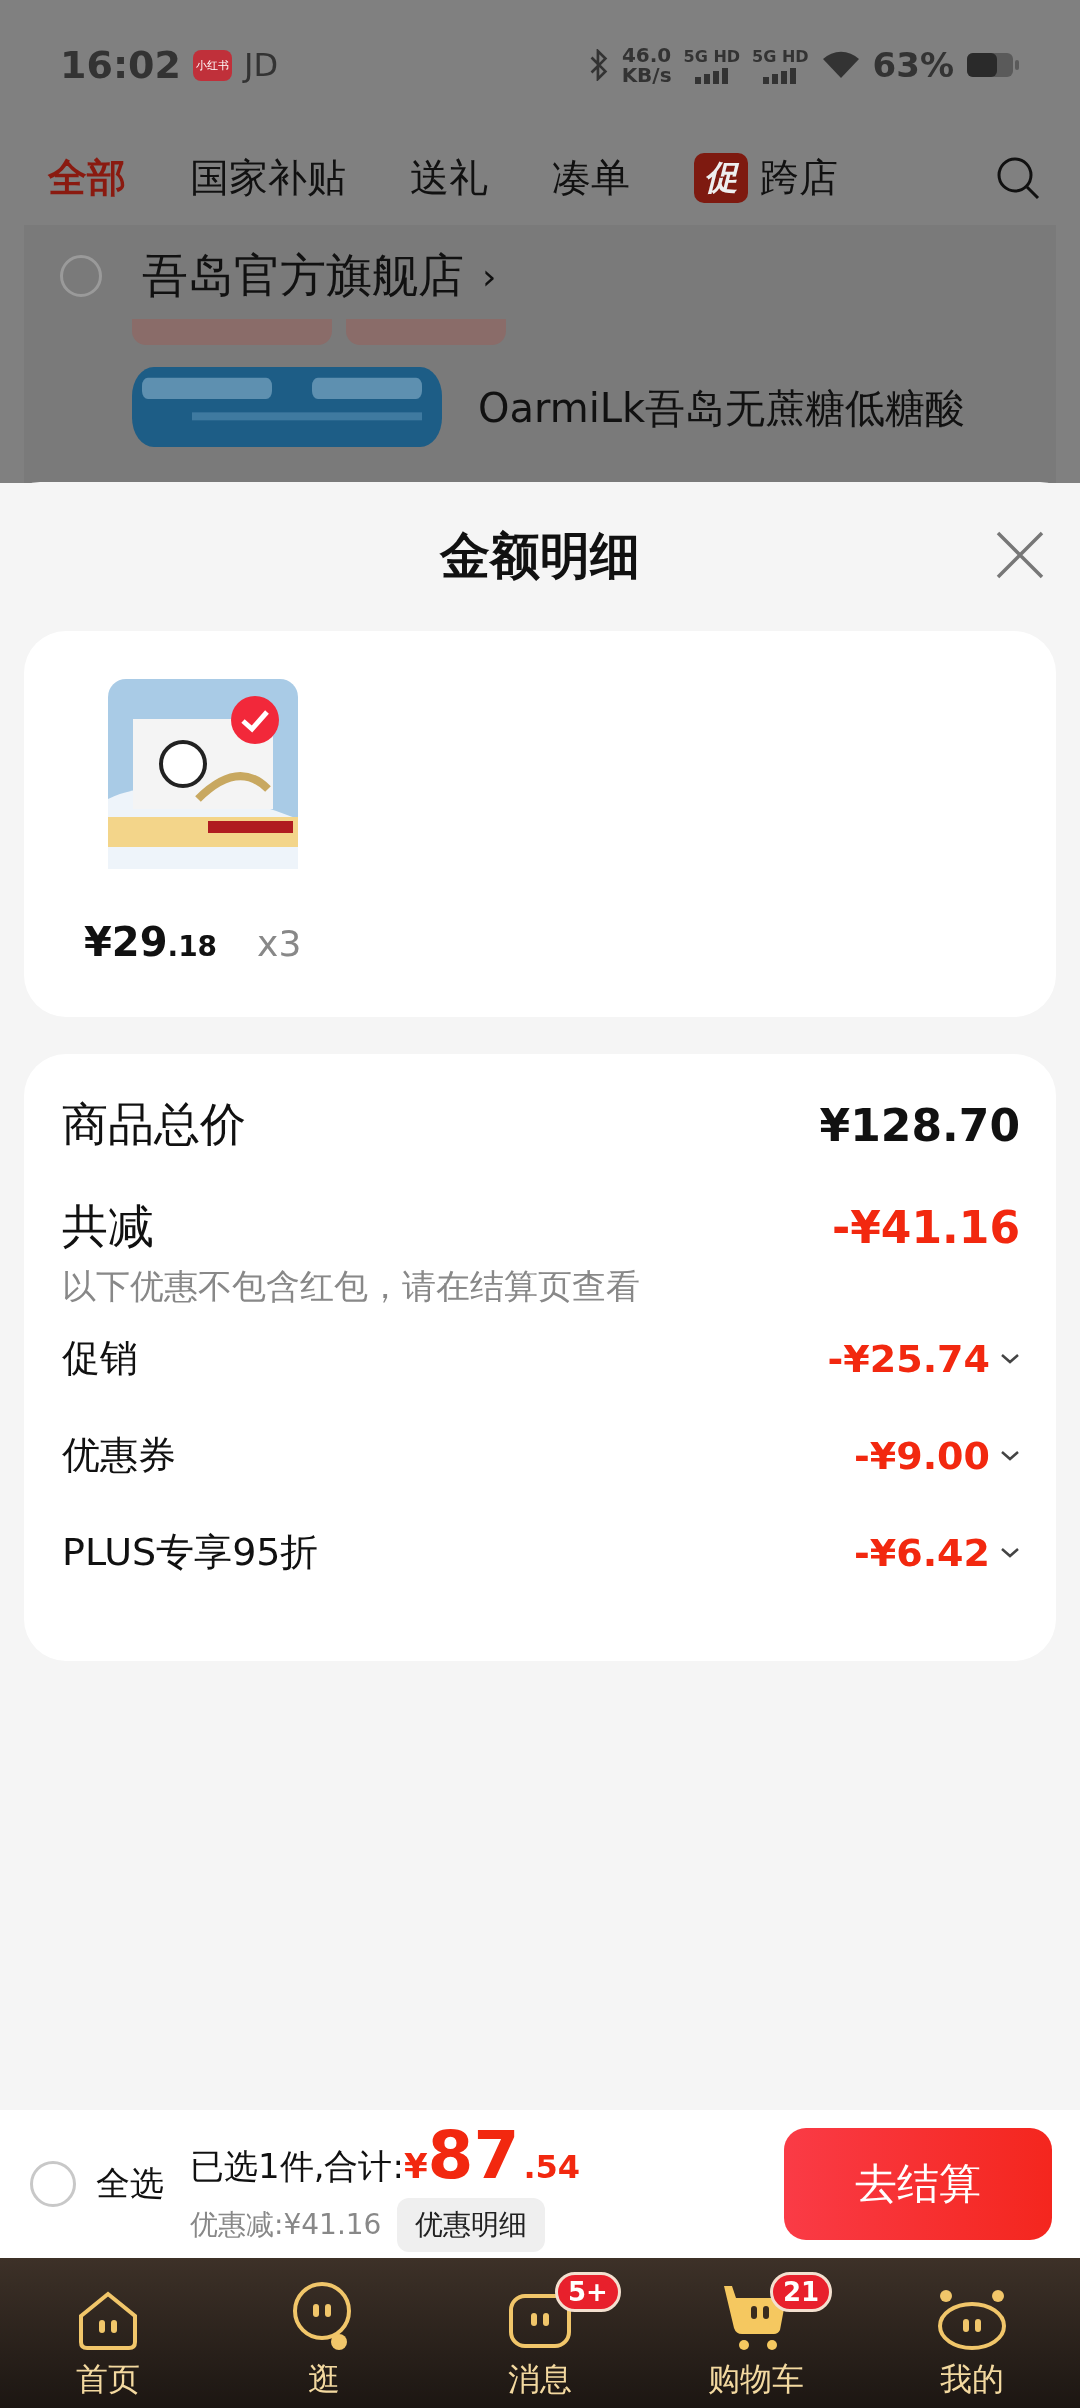  I want to click on category-tab: 促 跨店, so click(766, 177).